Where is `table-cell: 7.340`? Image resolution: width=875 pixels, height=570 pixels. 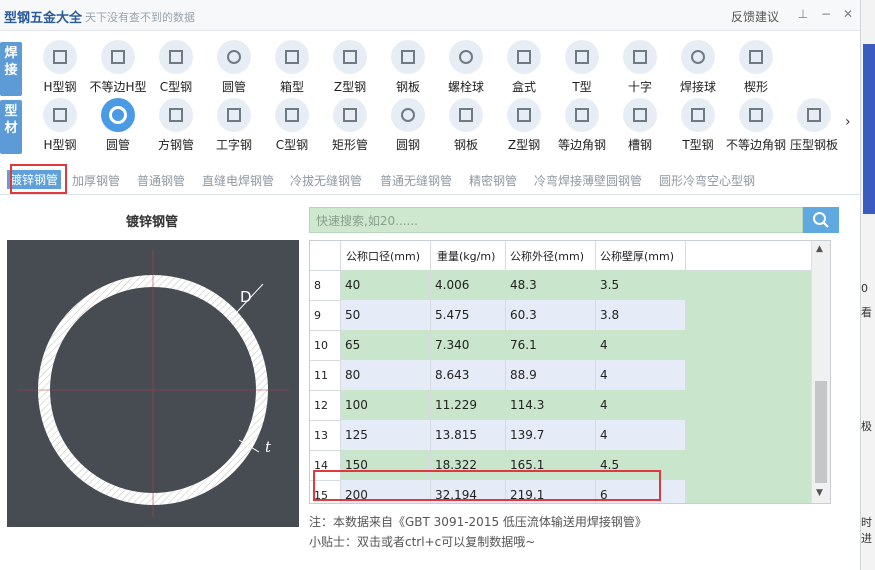 table-cell: 7.340 is located at coordinates (452, 345).